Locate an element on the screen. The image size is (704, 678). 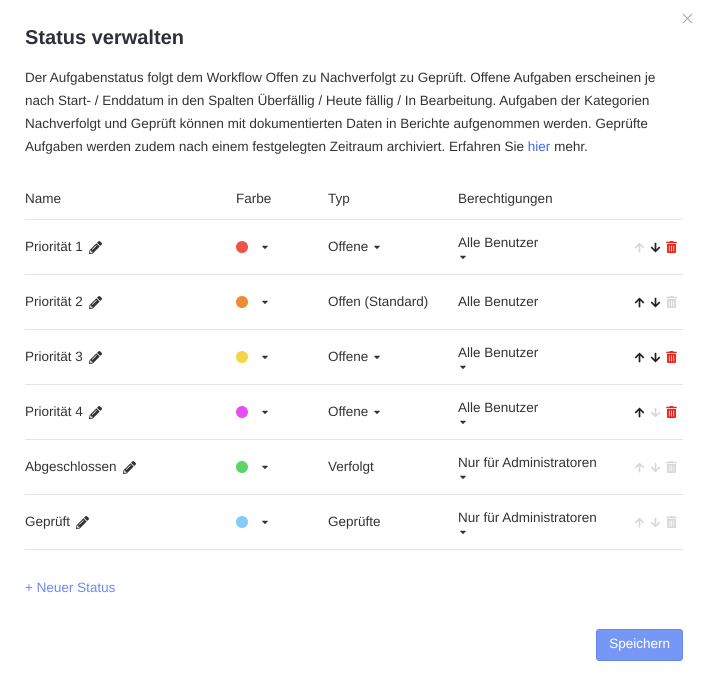
status-name: Geprüft is located at coordinates (47, 522).